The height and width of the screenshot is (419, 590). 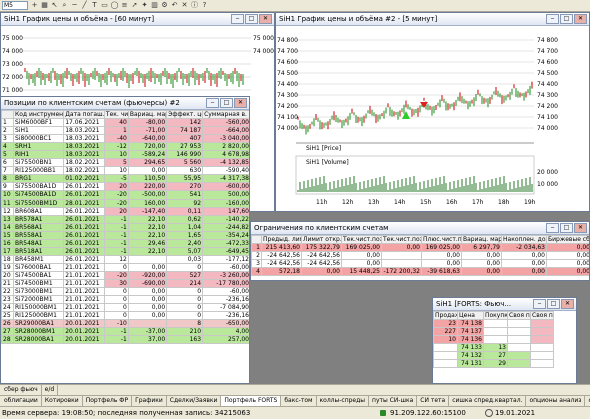 I want to click on fib-icon: ≡, so click(x=124, y=5).